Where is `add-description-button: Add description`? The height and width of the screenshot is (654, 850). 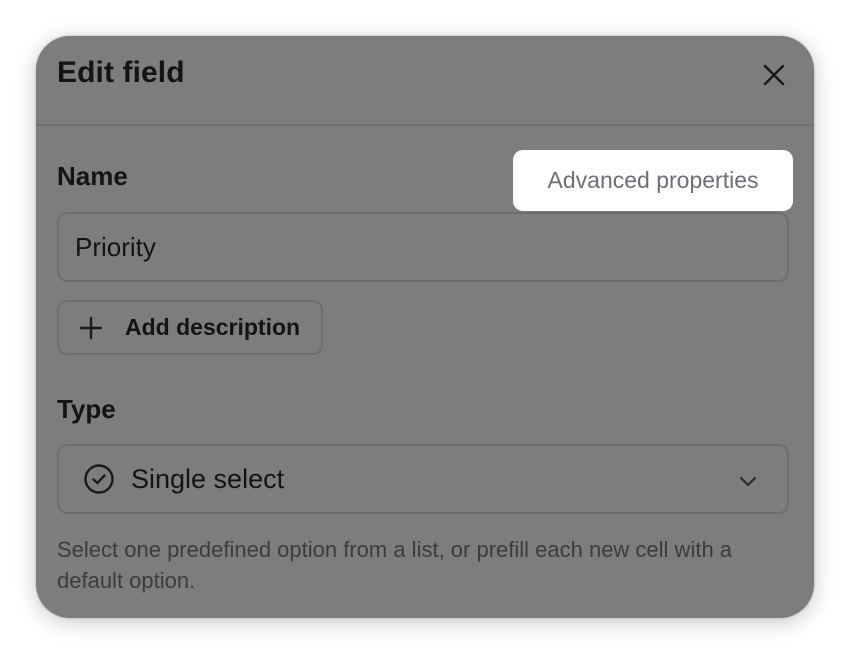 add-description-button: Add description is located at coordinates (190, 327).